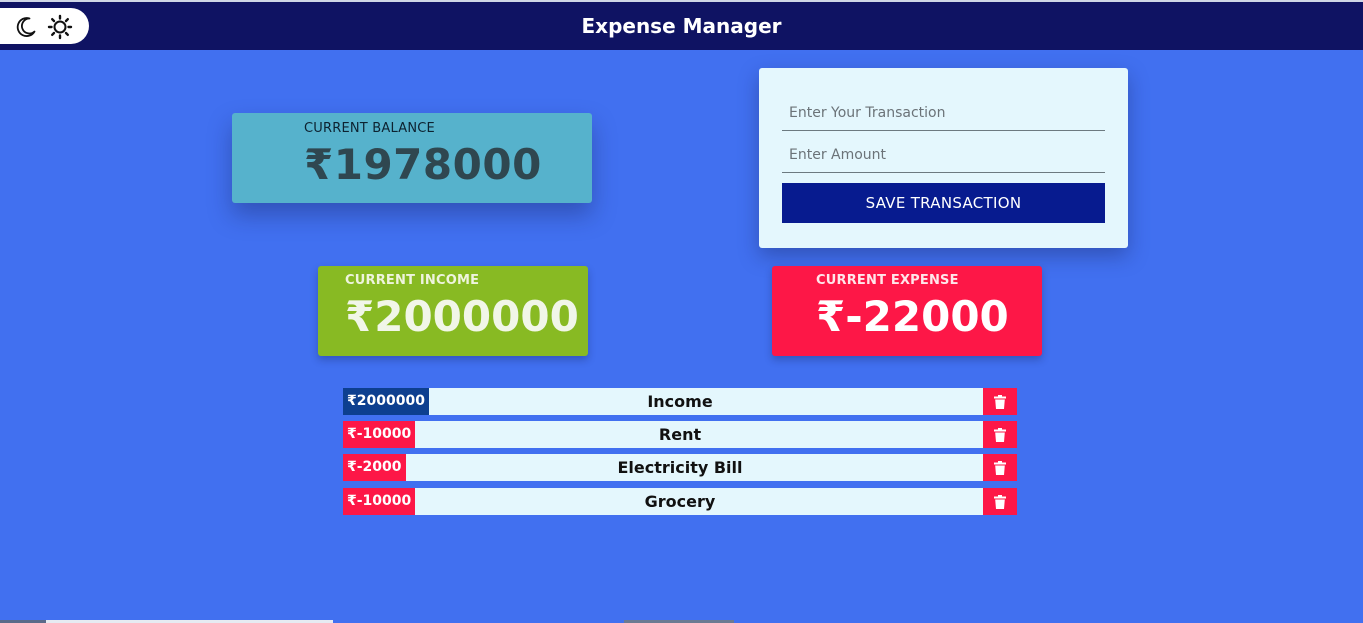  I want to click on transaction-name: Electricity Bill, so click(680, 467).